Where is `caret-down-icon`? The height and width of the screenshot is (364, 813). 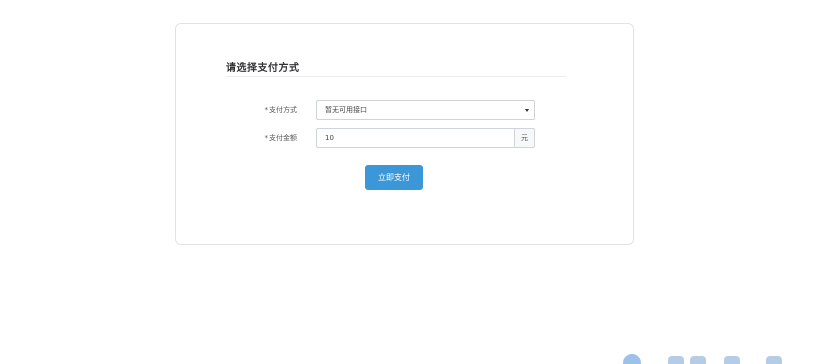 caret-down-icon is located at coordinates (527, 110).